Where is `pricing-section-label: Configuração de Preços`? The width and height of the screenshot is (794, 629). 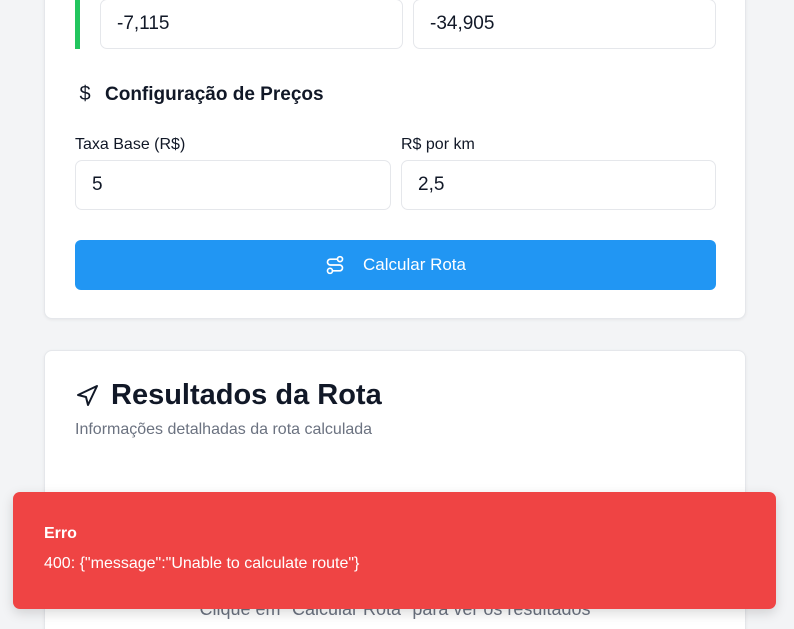 pricing-section-label: Configuração de Preços is located at coordinates (214, 94).